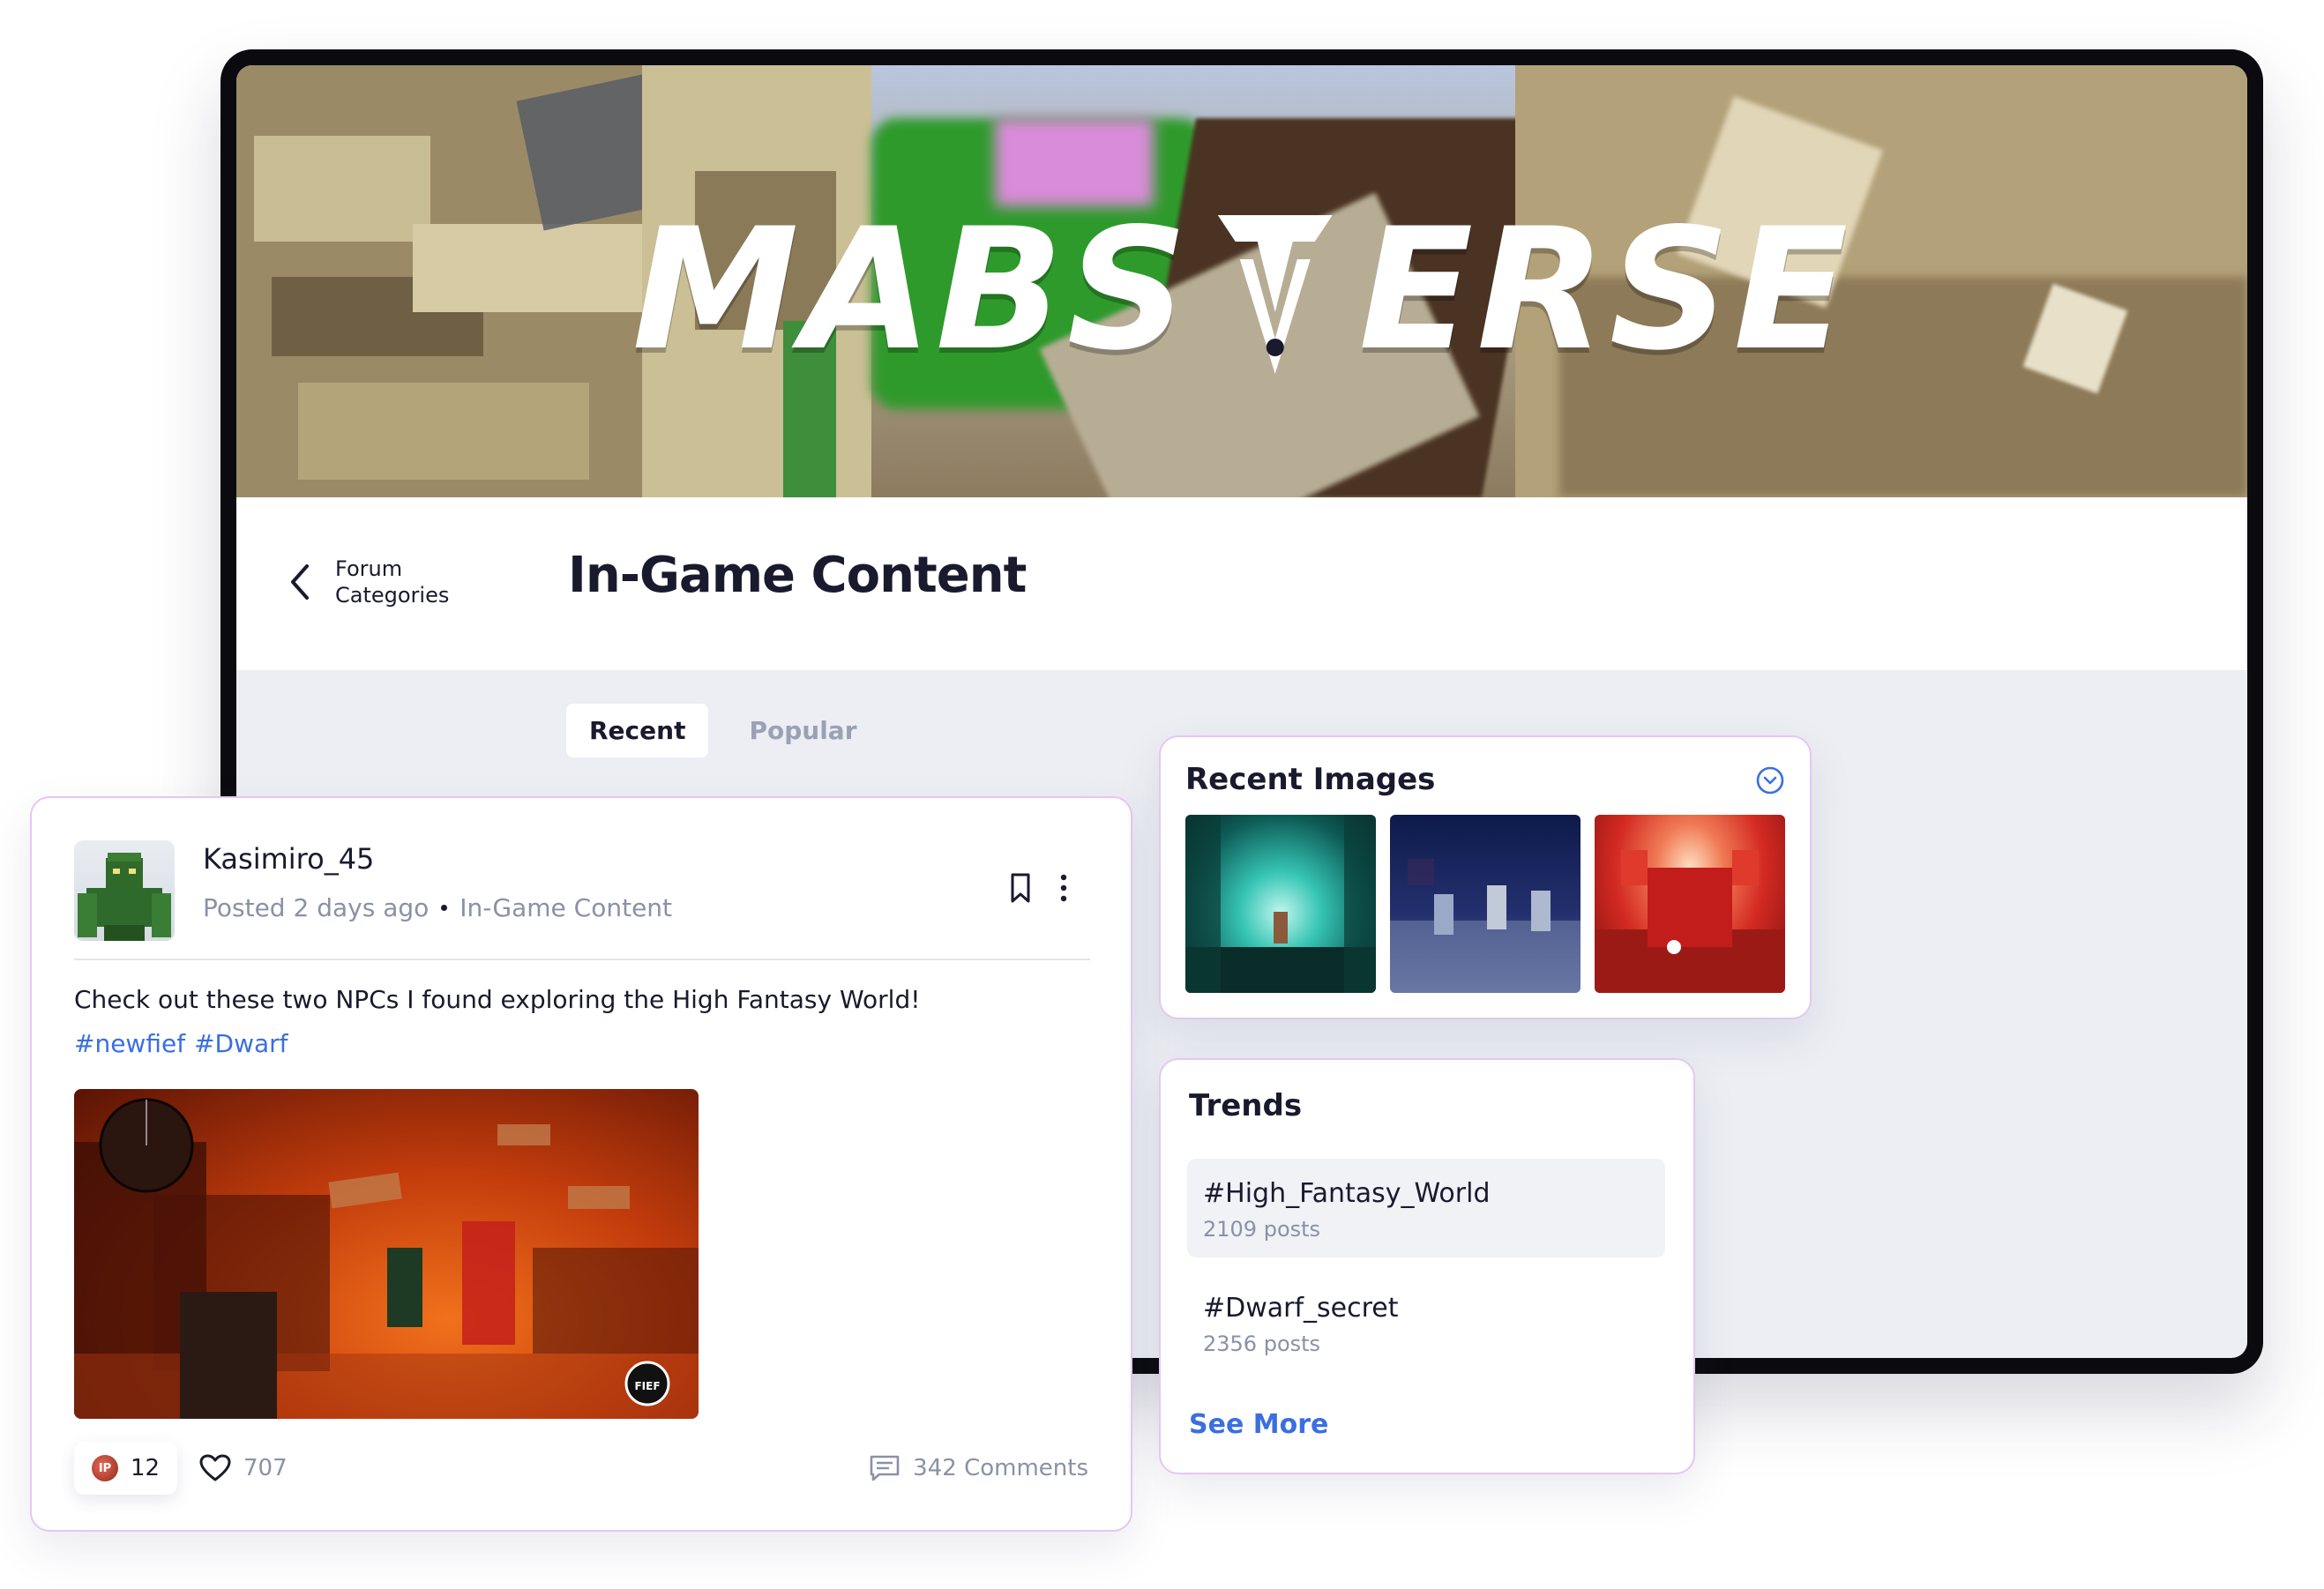  I want to click on see-more-link: See More, so click(1258, 1424).